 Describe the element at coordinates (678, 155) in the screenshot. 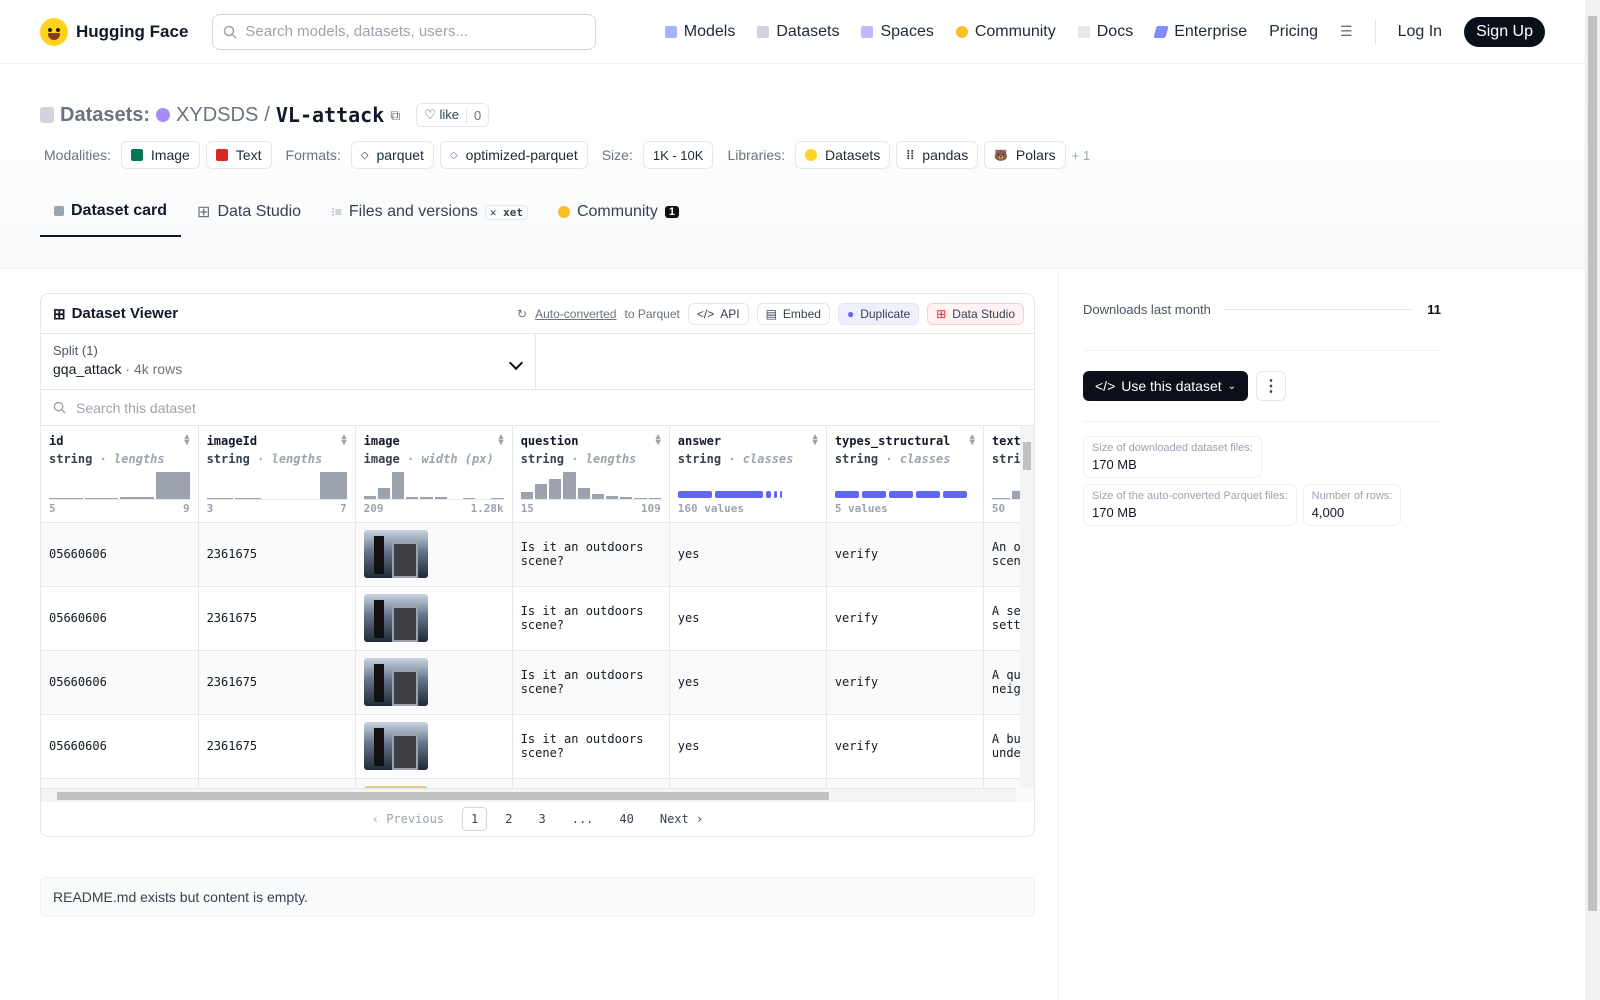

I see `tag-size: 1K - 10K` at that location.